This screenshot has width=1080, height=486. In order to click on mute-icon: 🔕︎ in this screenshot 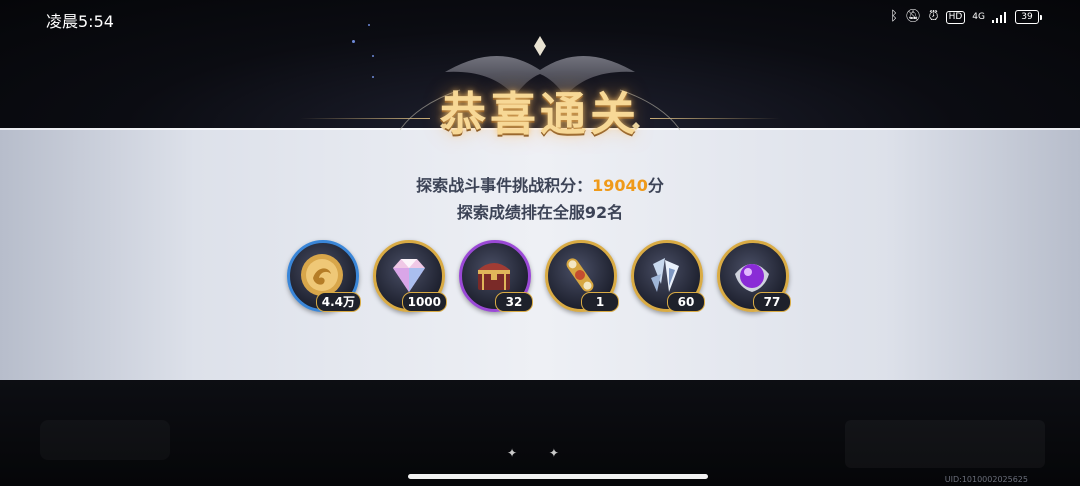, I will do `click(913, 16)`.